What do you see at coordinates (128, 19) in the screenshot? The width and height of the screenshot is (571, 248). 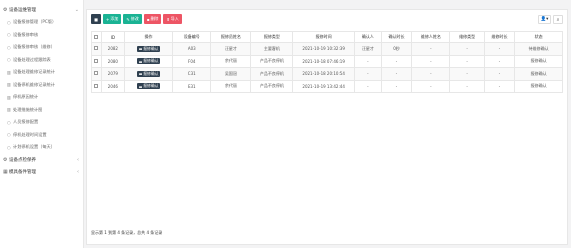 I see `pencil-icon: ✎` at bounding box center [128, 19].